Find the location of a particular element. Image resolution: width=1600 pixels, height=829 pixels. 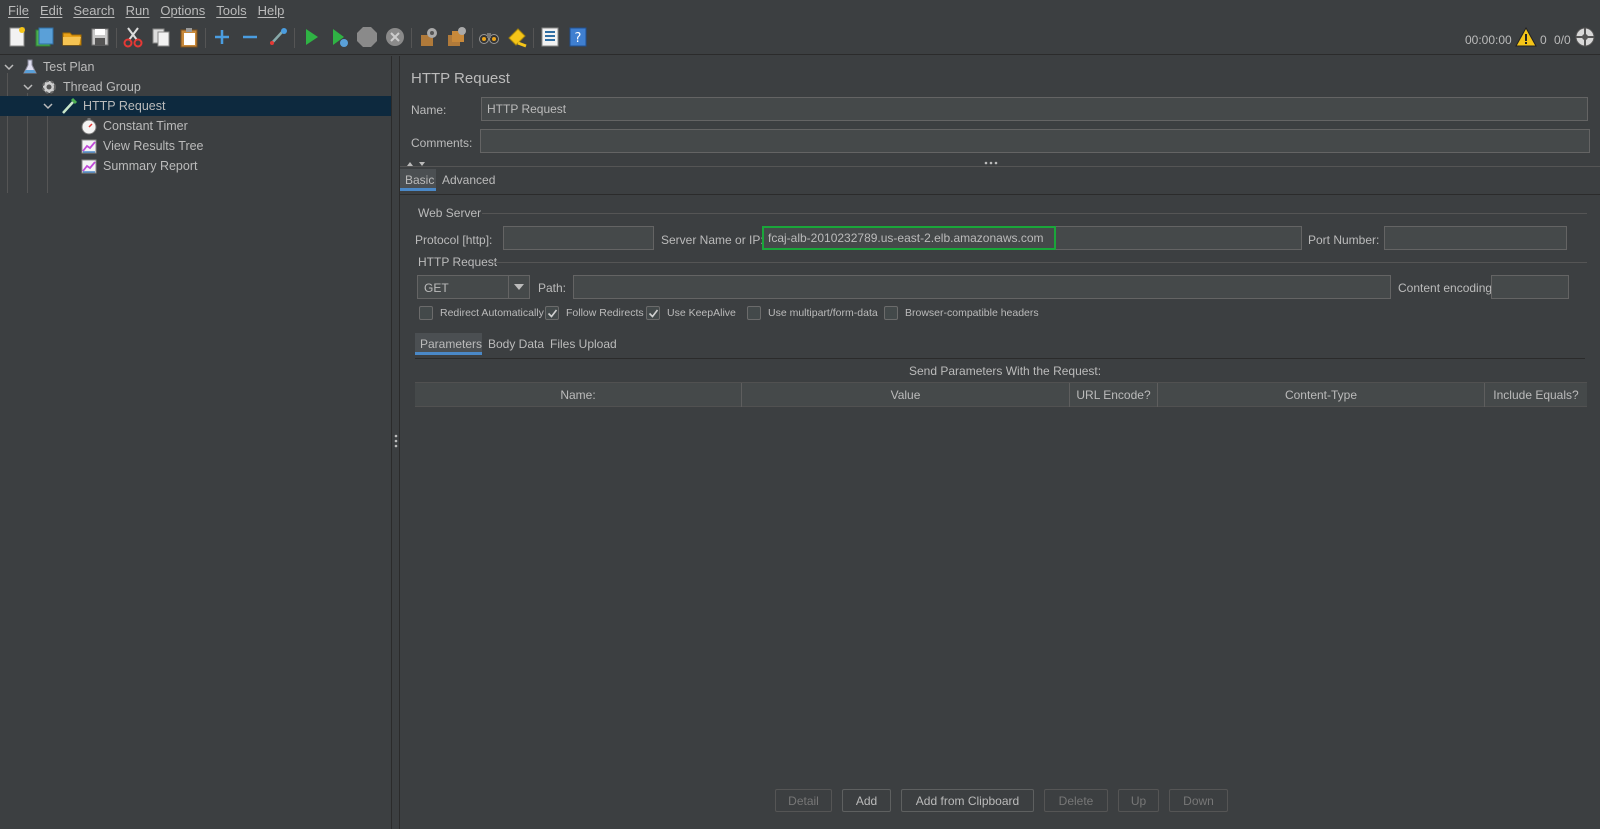

column-header-value: Value is located at coordinates (906, 395).